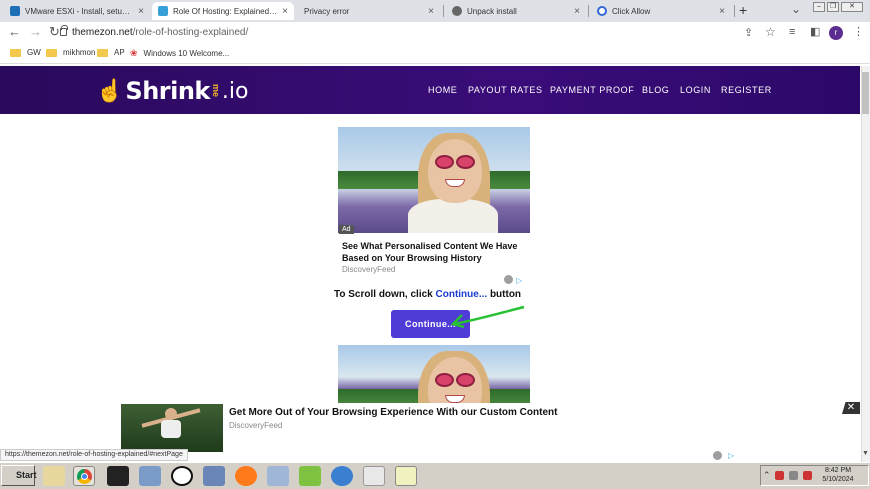 The height and width of the screenshot is (489, 870). What do you see at coordinates (695, 90) in the screenshot?
I see `nav-login: LOGIN` at bounding box center [695, 90].